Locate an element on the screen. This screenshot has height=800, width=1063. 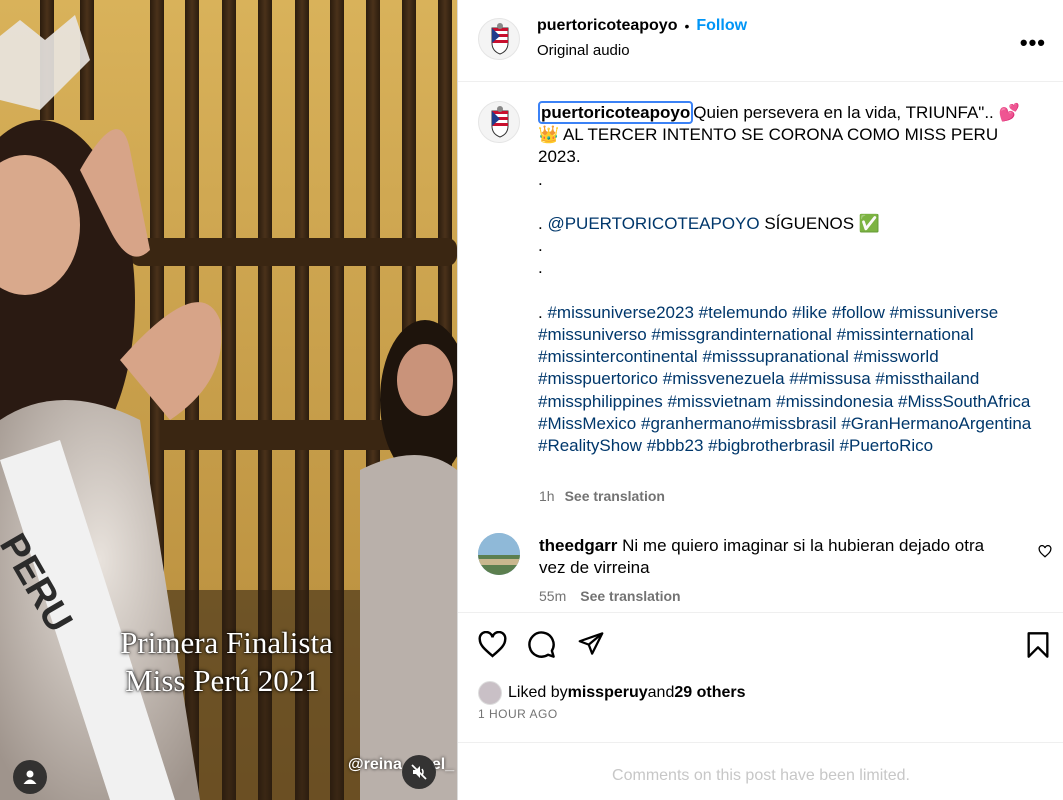
hashtag-link: #GranHermanoArgentina is located at coordinates (936, 423).